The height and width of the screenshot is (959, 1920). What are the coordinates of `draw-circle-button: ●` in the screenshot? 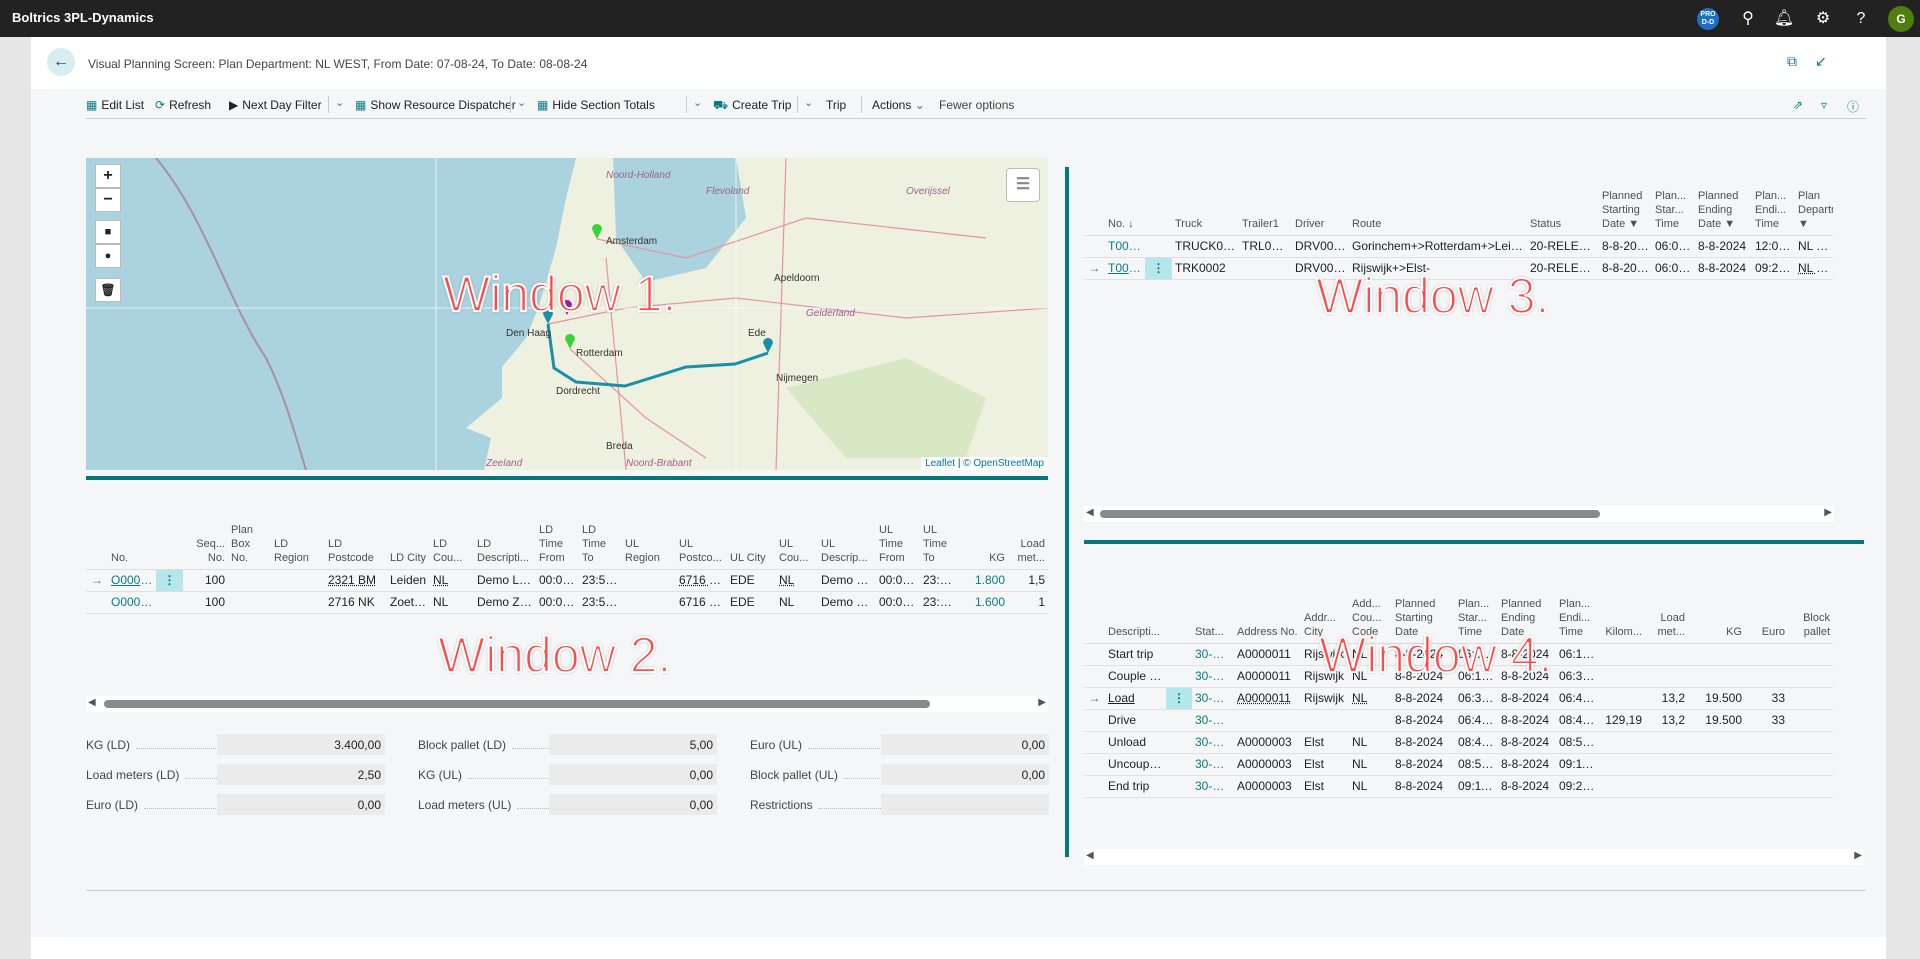 It's located at (108, 256).